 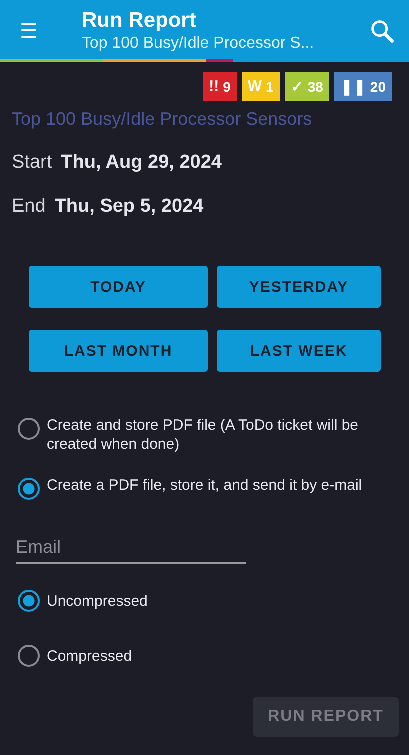 I want to click on date-range-button: LAST WEEK, so click(x=299, y=351).